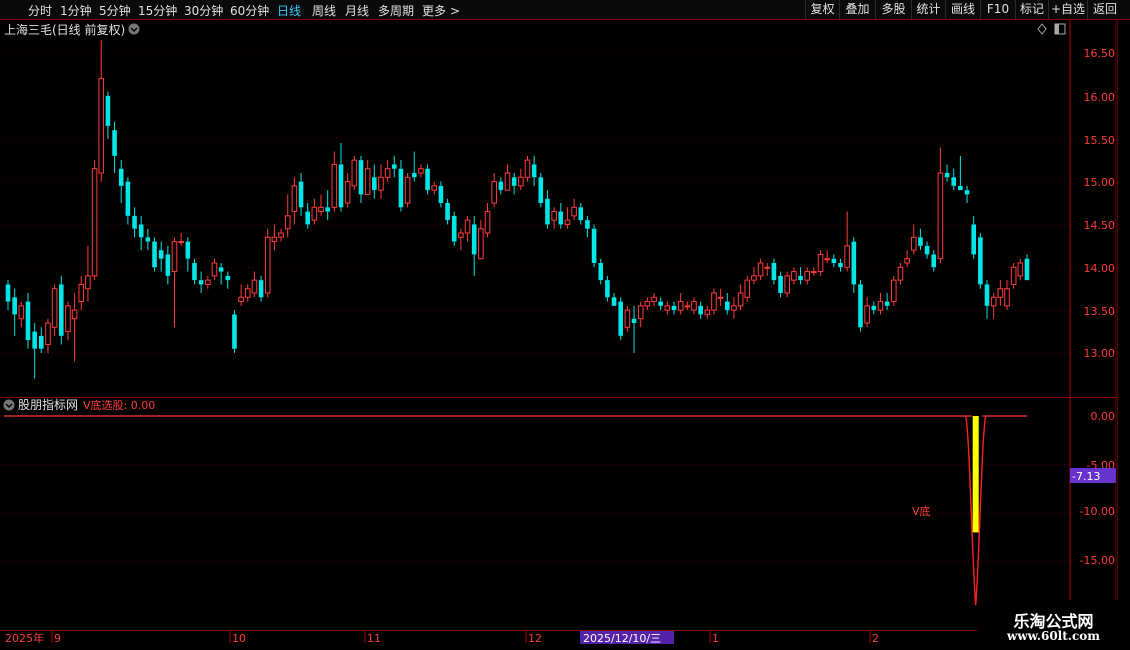  What do you see at coordinates (157, 10) in the screenshot?
I see `period-tab-15min: 15分钟` at bounding box center [157, 10].